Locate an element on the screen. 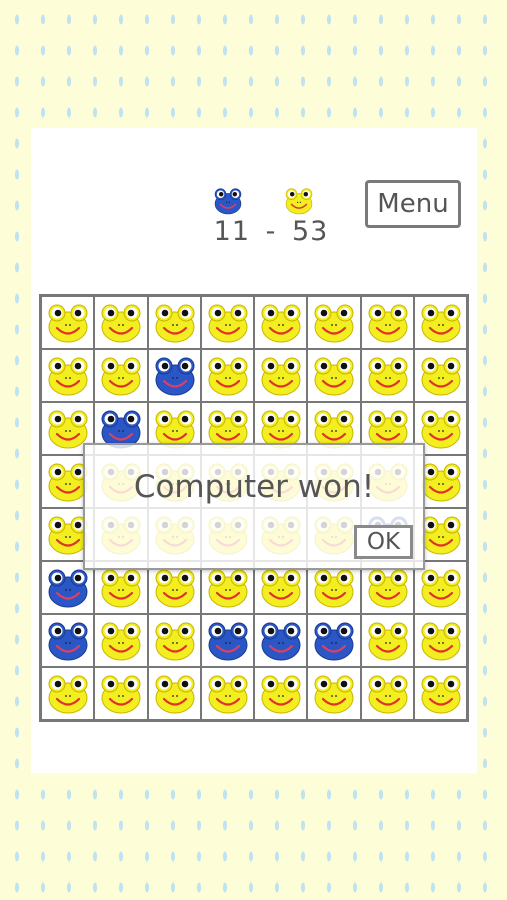  blue-score: 11 is located at coordinates (232, 231).